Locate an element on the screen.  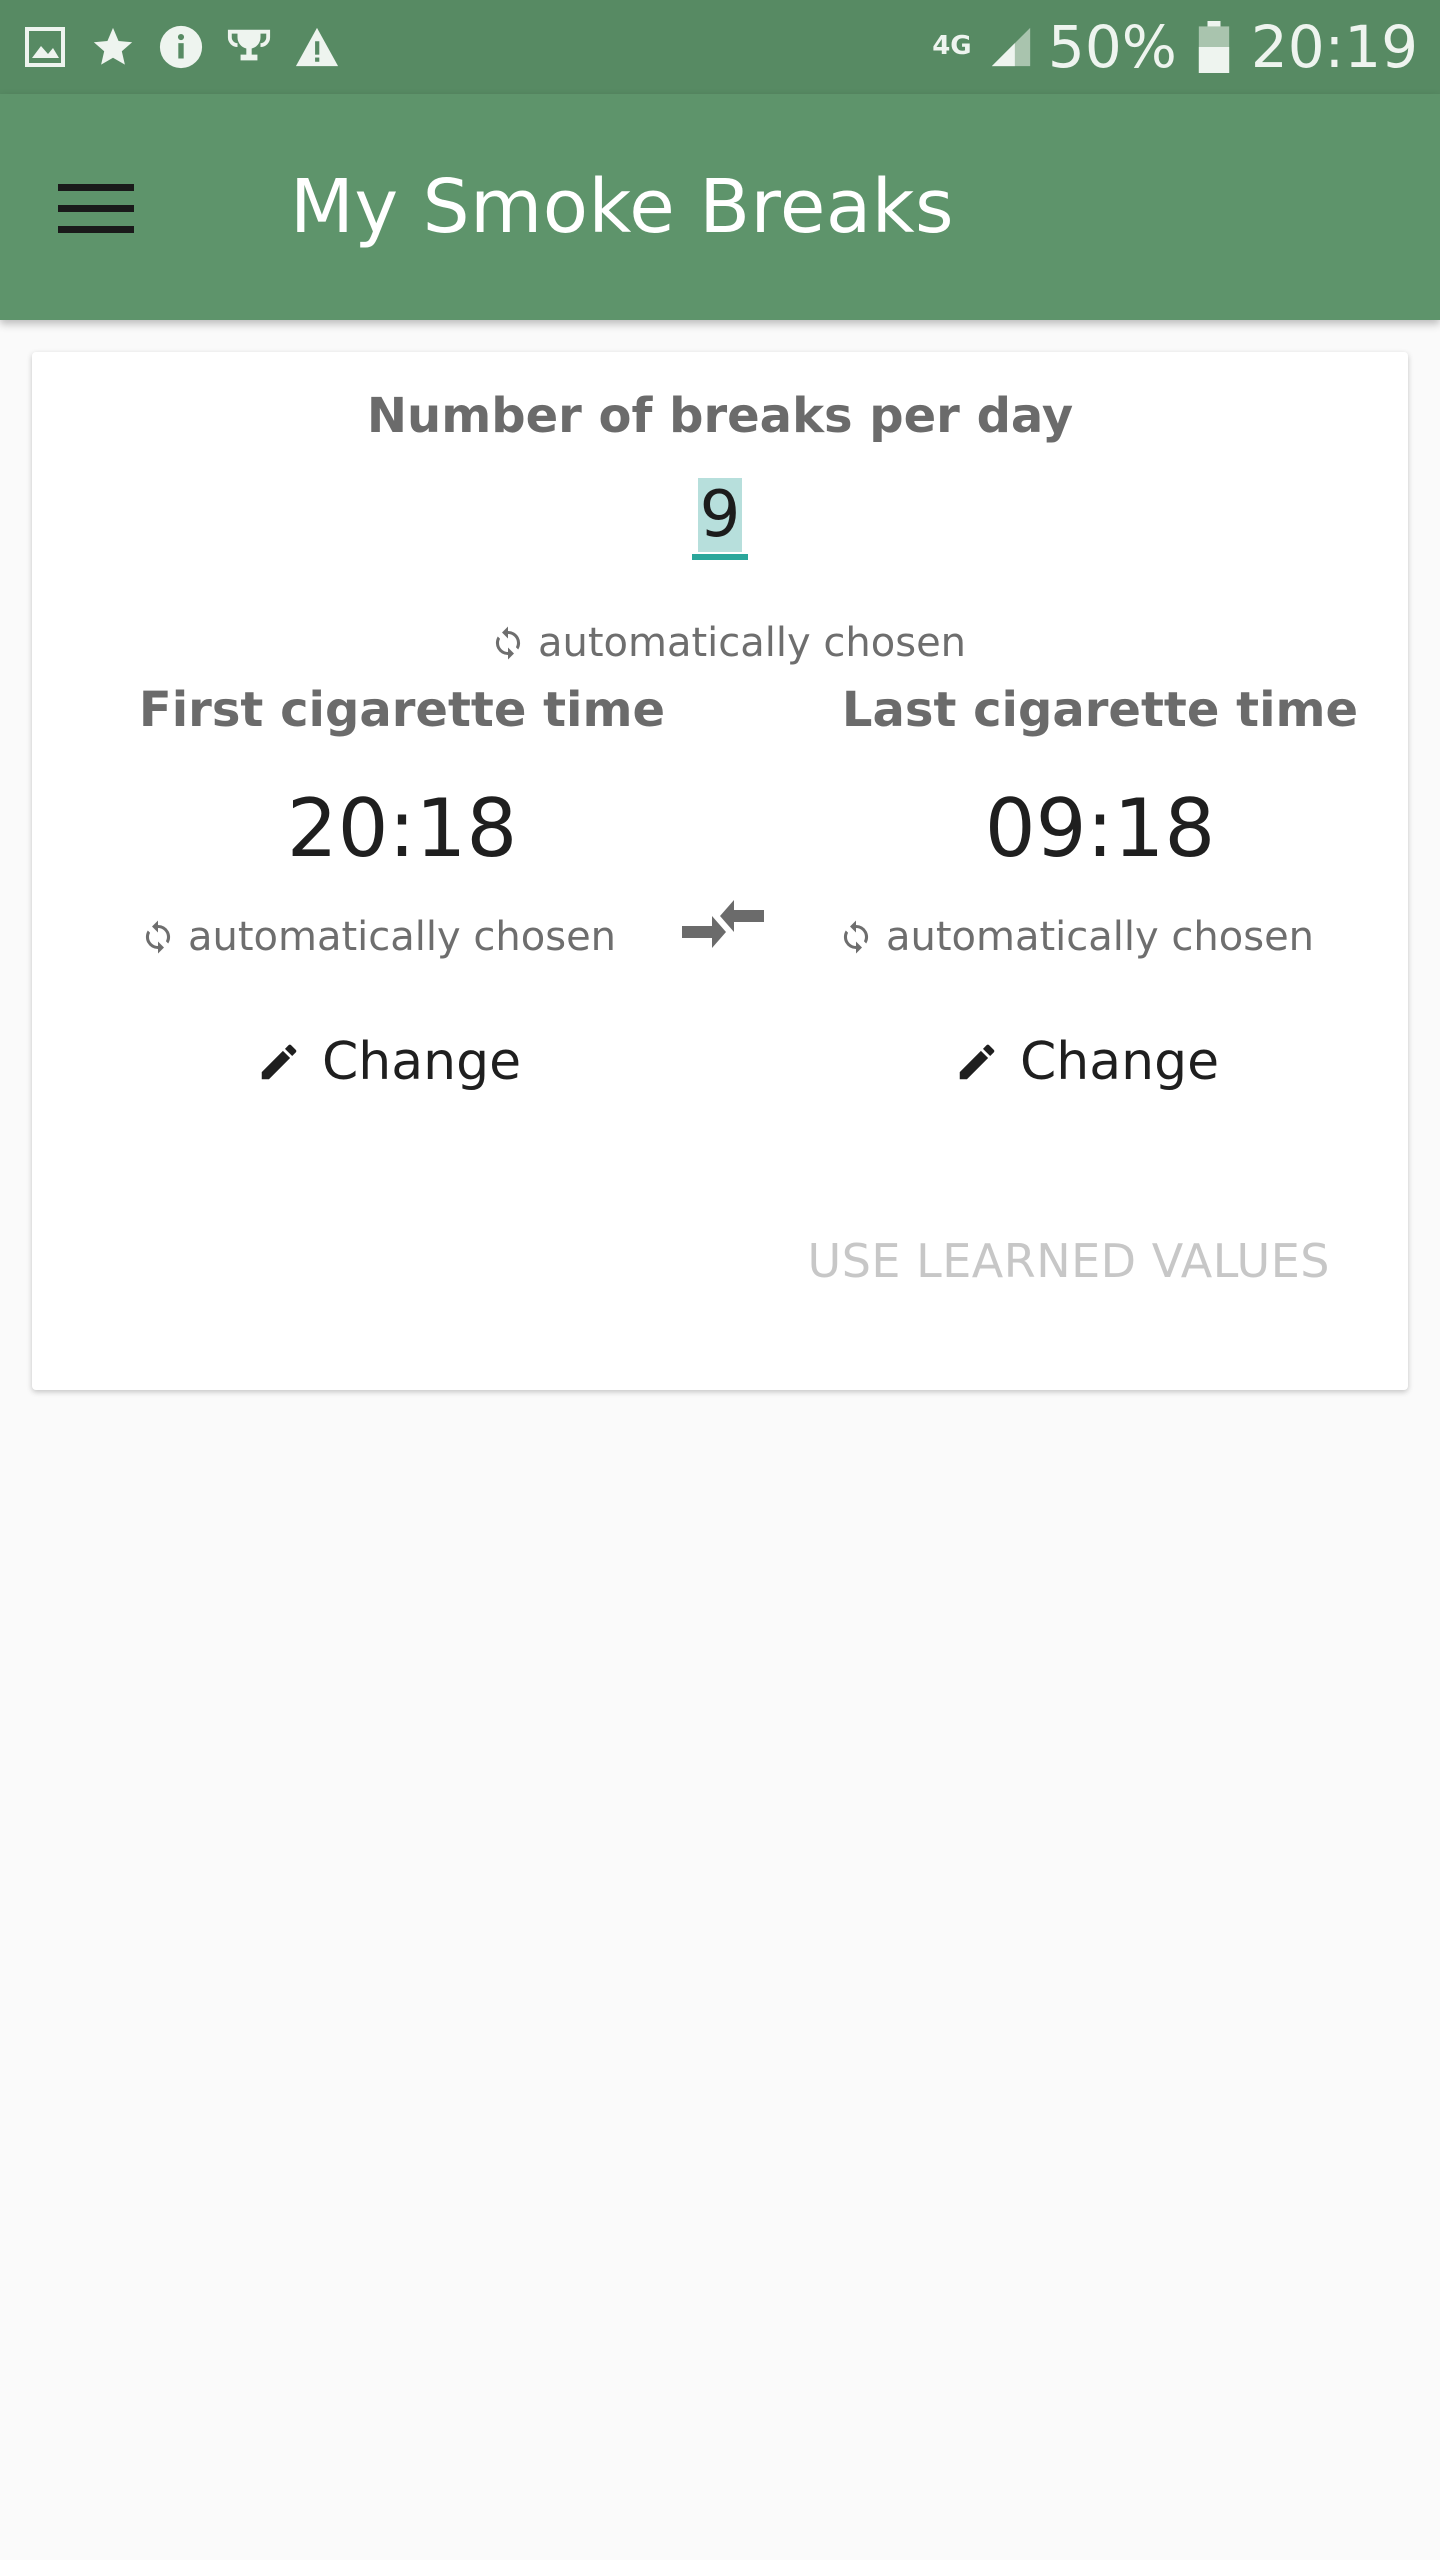
system-indicators: 4G 50% 20:19 is located at coordinates (1174, 47).